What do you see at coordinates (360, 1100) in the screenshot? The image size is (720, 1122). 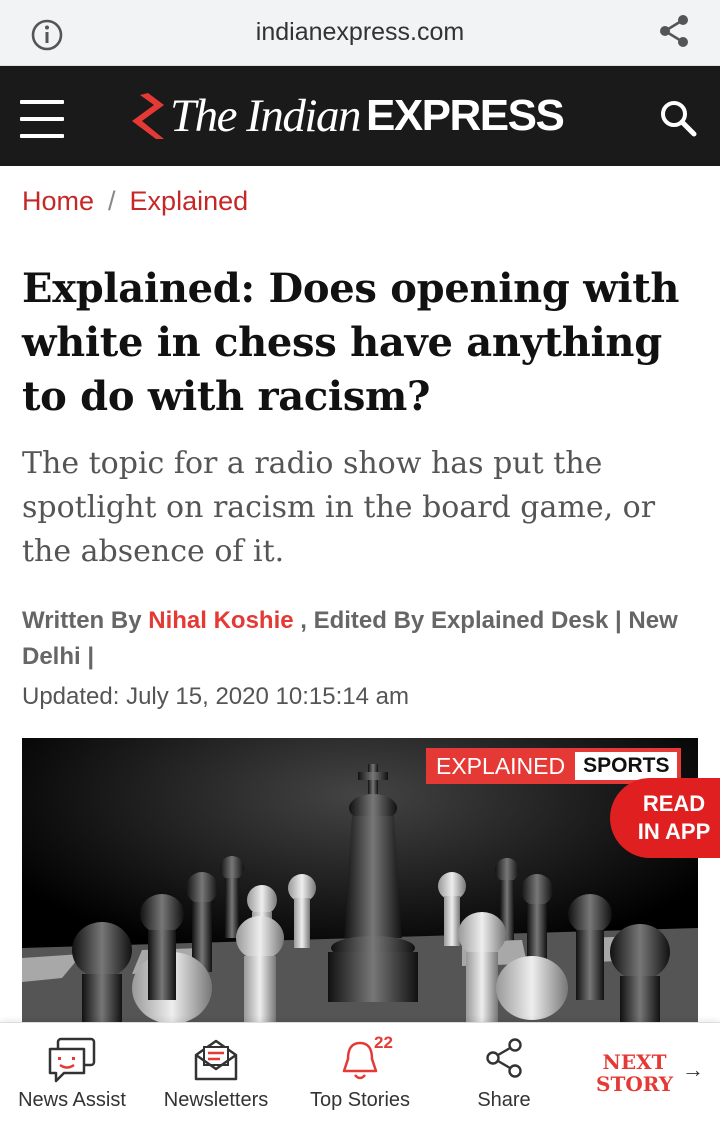 I see `nav-top-stories-label: Top Stories` at bounding box center [360, 1100].